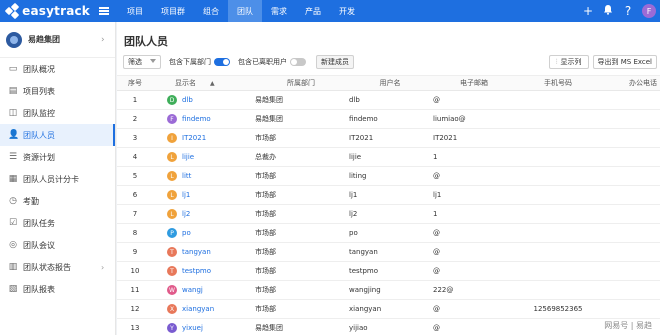 Image resolution: width=660 pixels, height=335 pixels. What do you see at coordinates (388, 176) in the screenshot?
I see `table-row: 5 Llitt 市场部 liting @` at bounding box center [388, 176].